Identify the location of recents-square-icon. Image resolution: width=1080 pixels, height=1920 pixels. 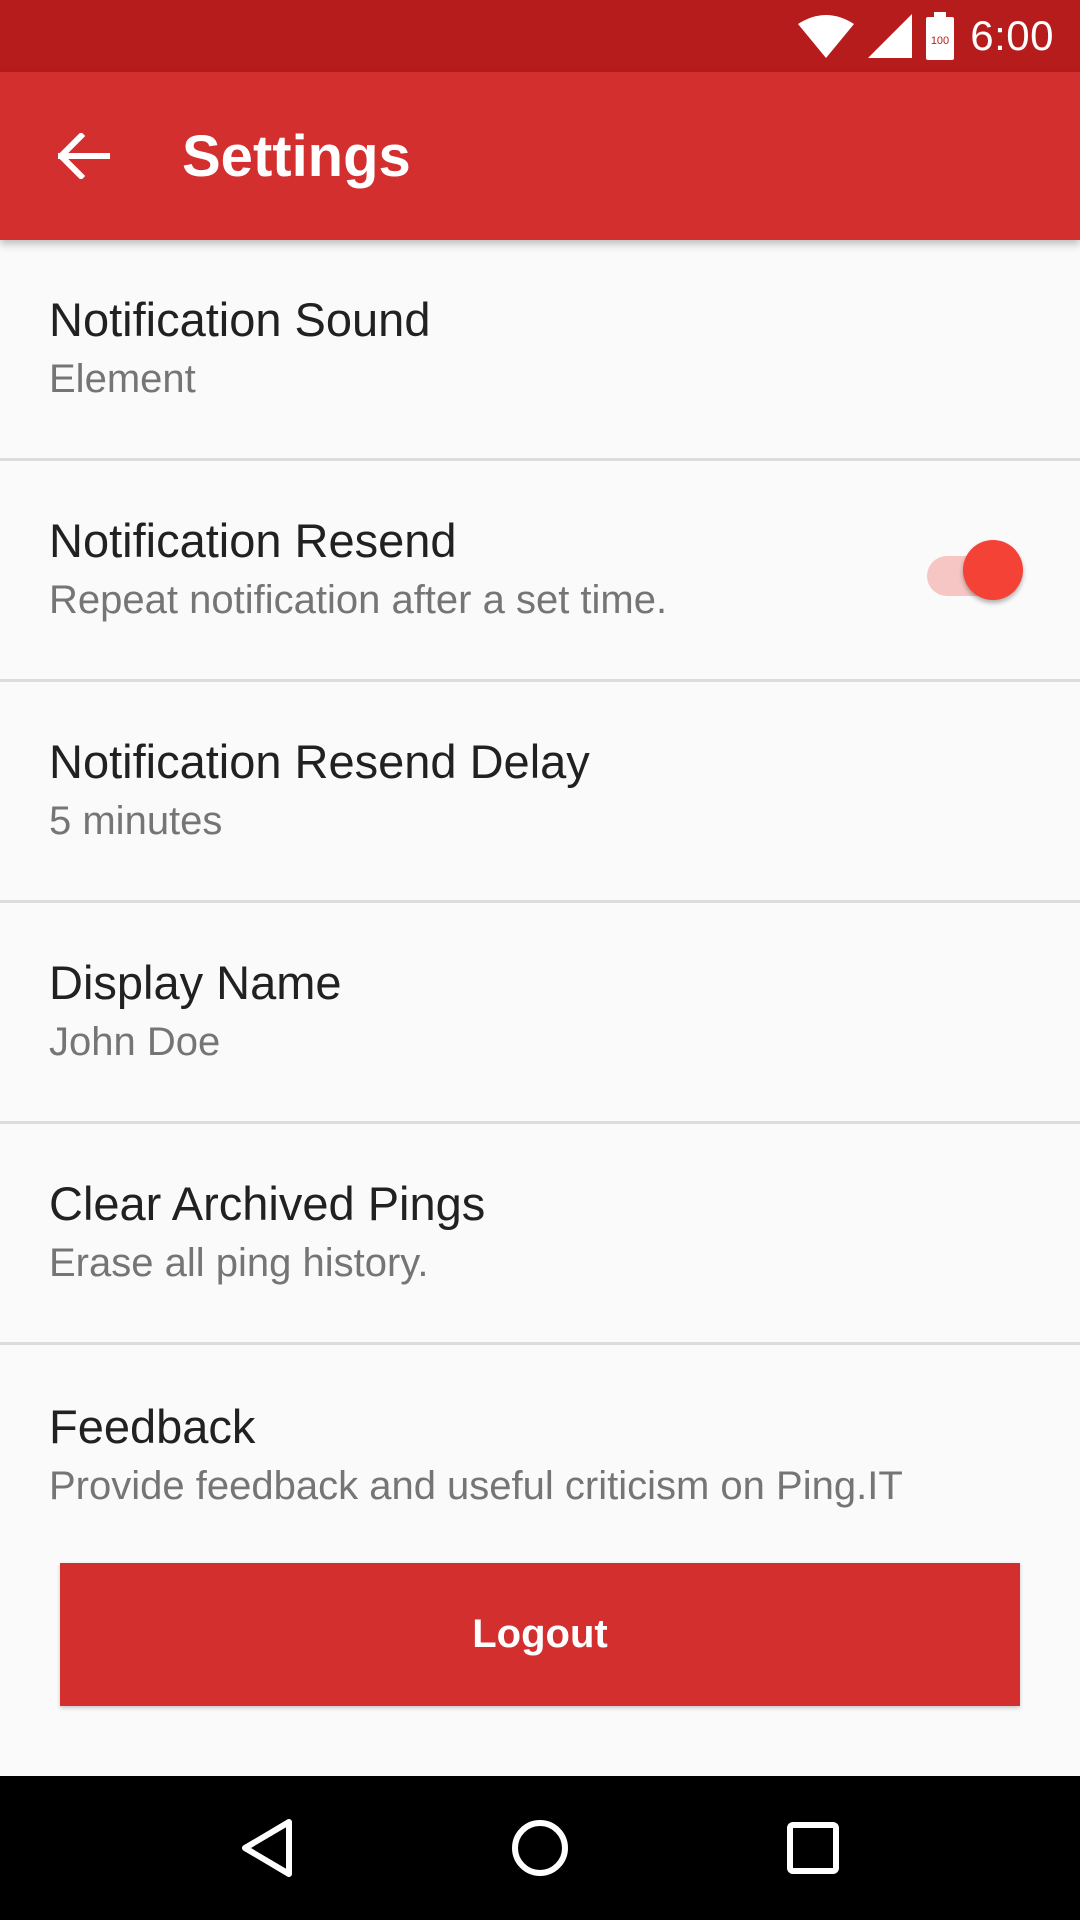
(813, 1848).